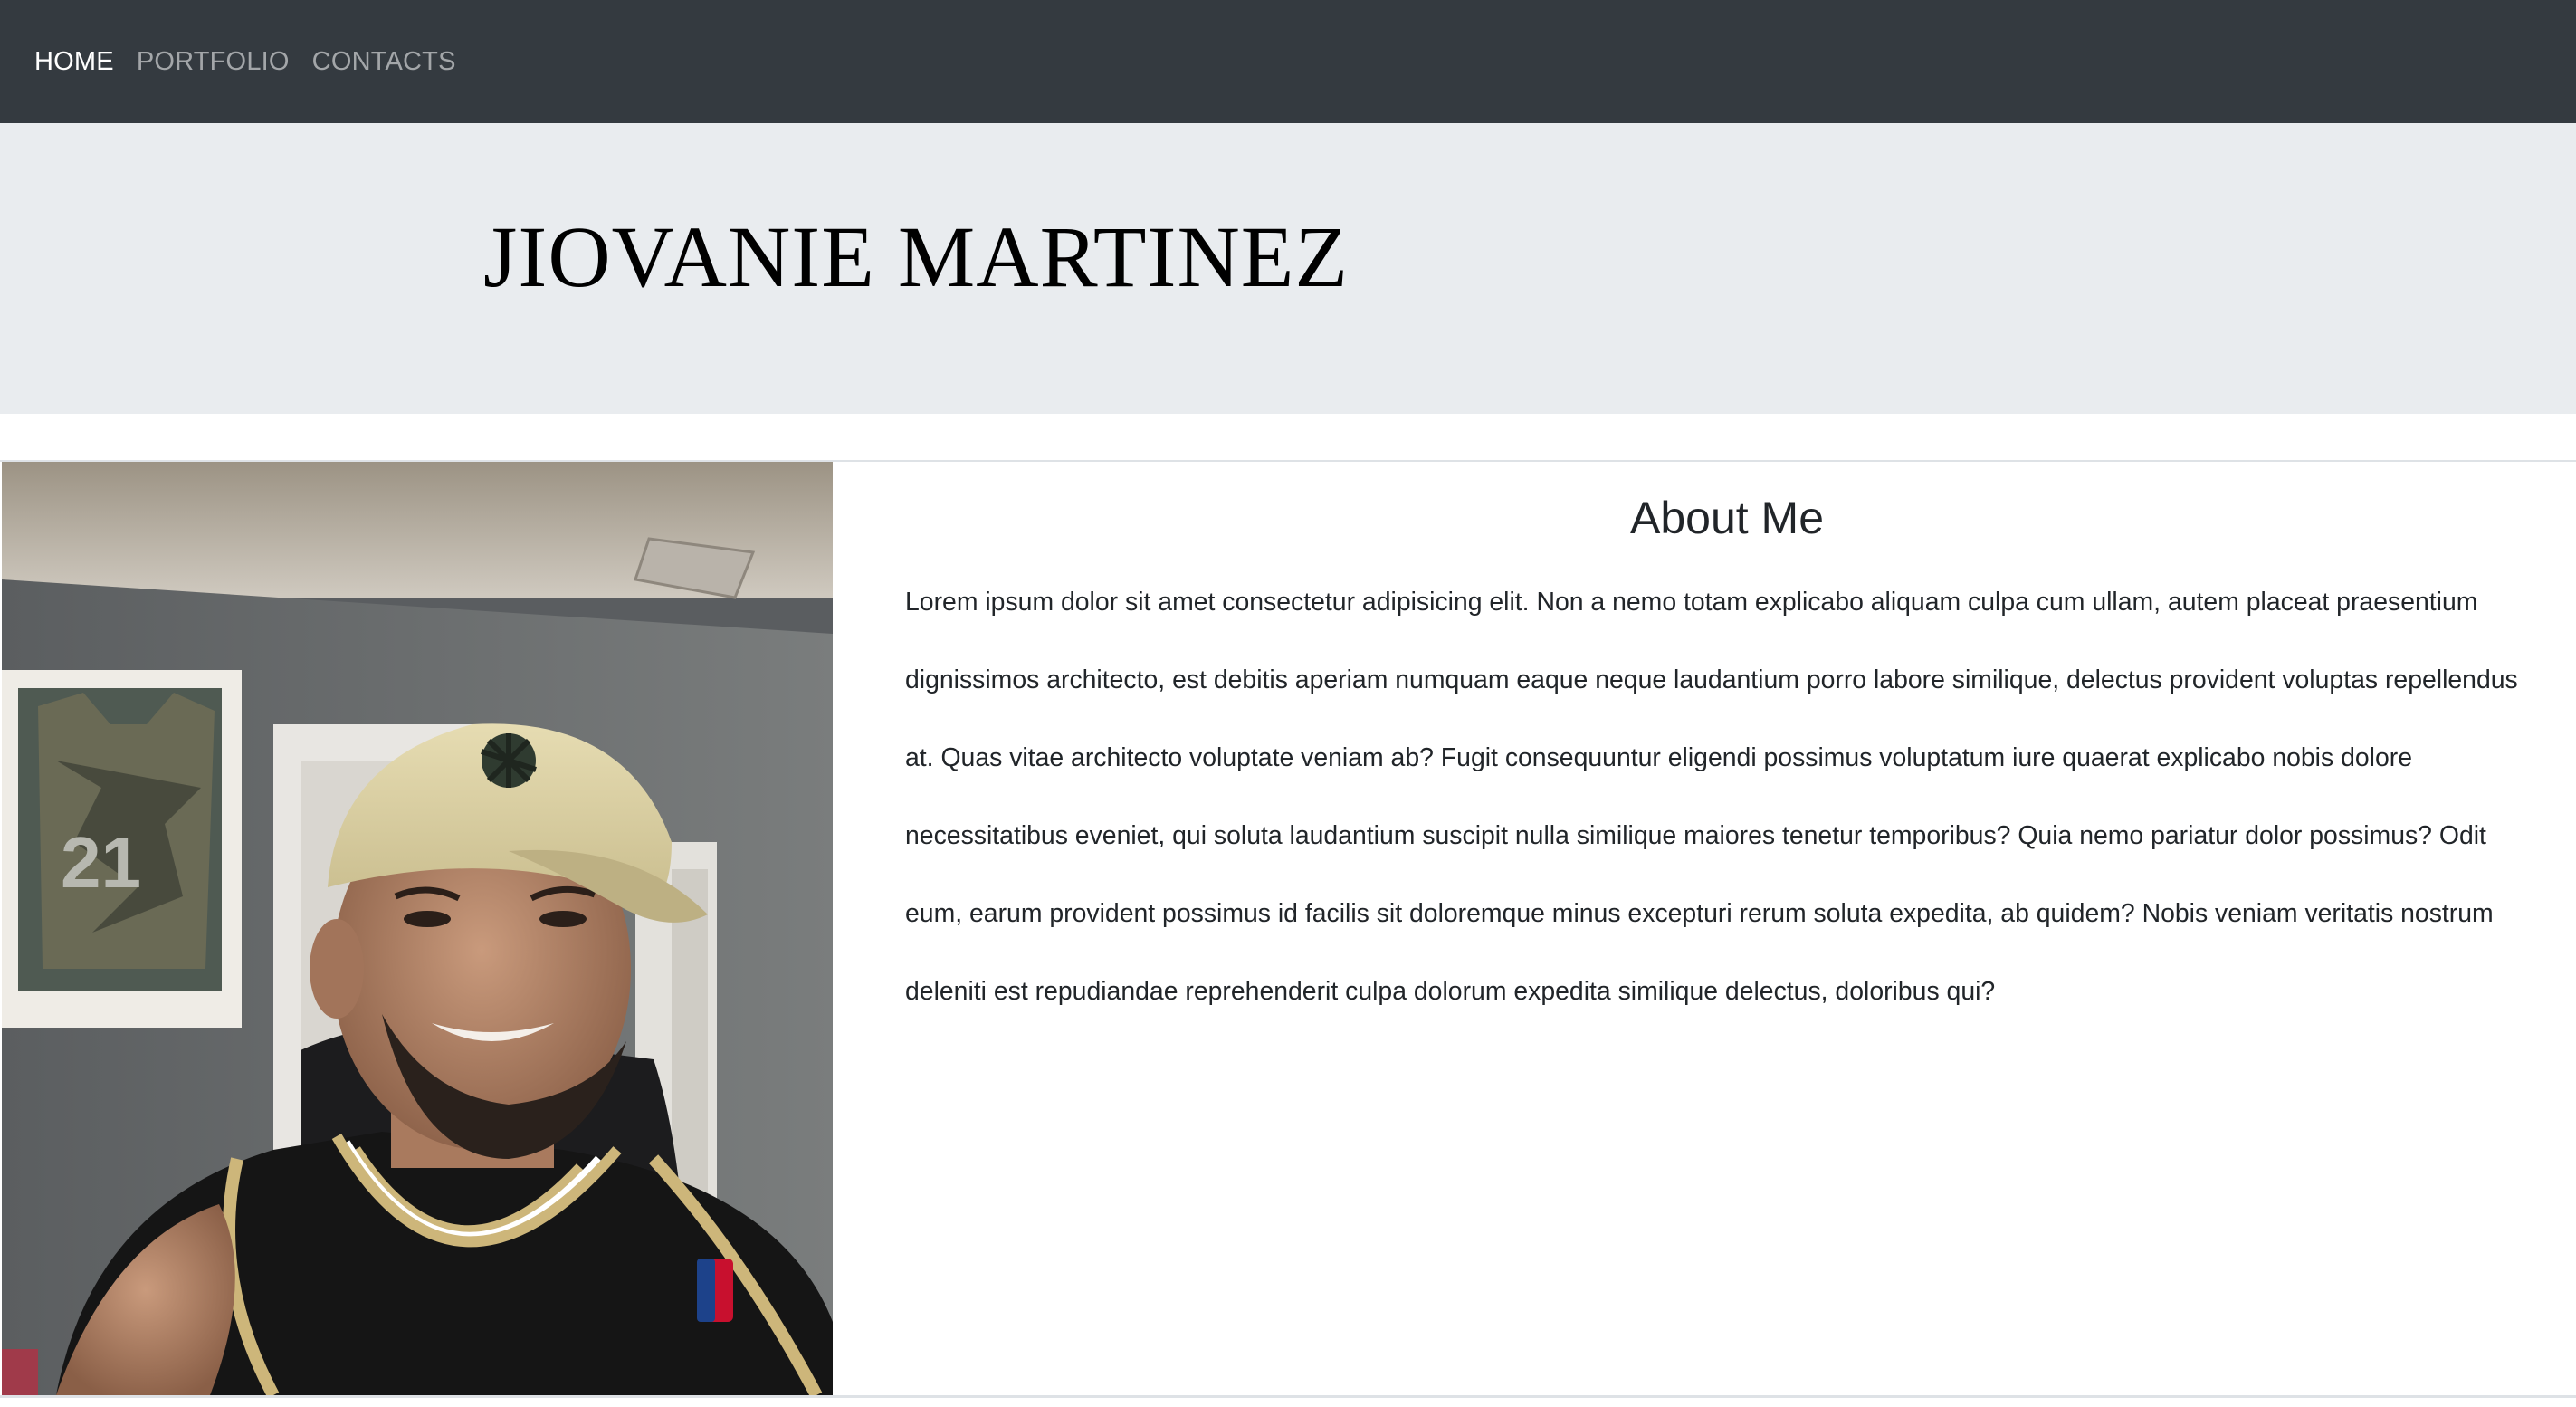 The height and width of the screenshot is (1407, 2576). Describe the element at coordinates (1288, 438) in the screenshot. I see `section-divider` at that location.